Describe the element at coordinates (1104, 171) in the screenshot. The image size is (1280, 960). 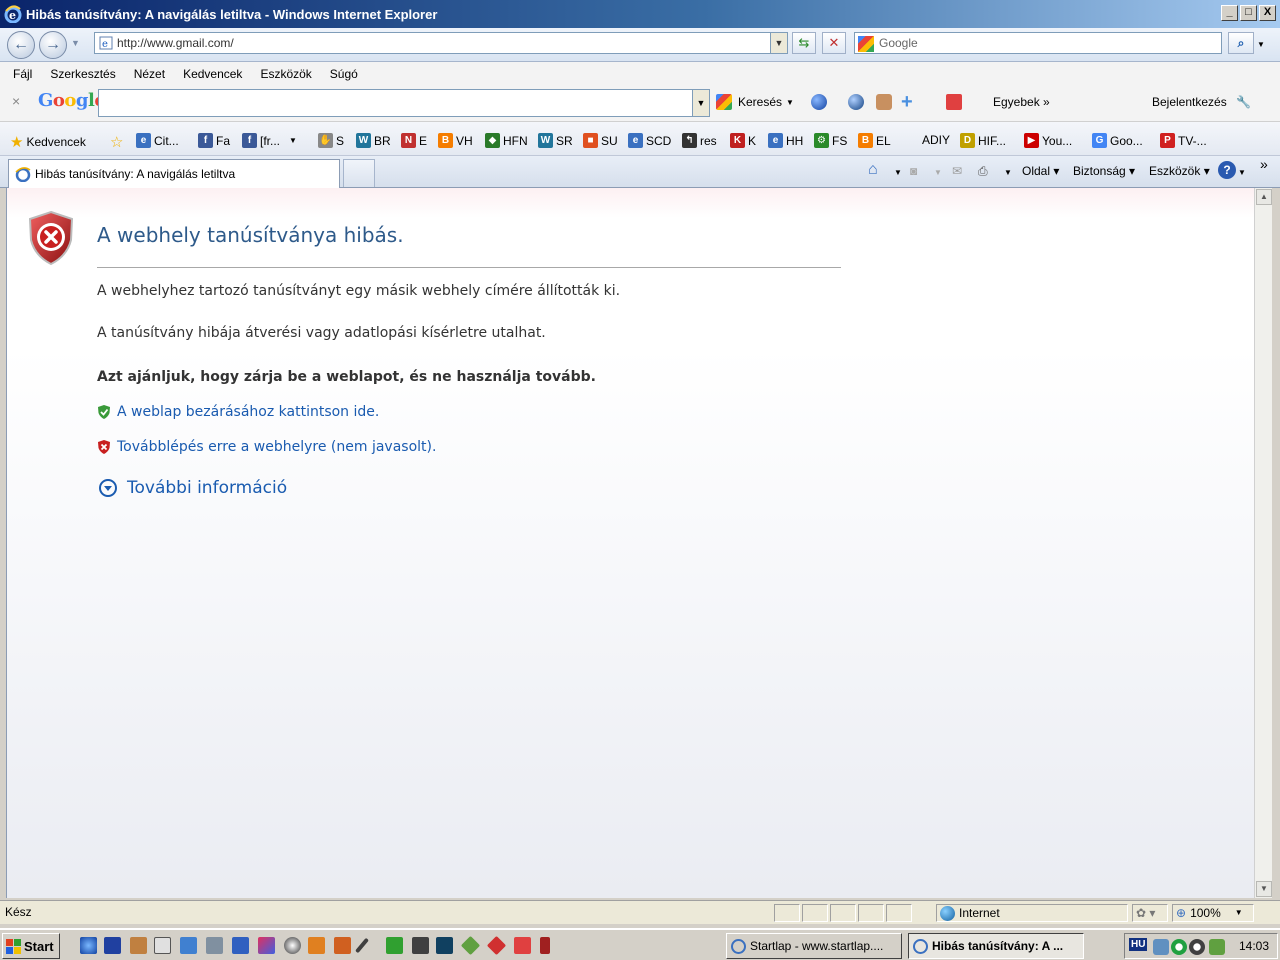
I see `safety-menu: Biztonság ▾` at that location.